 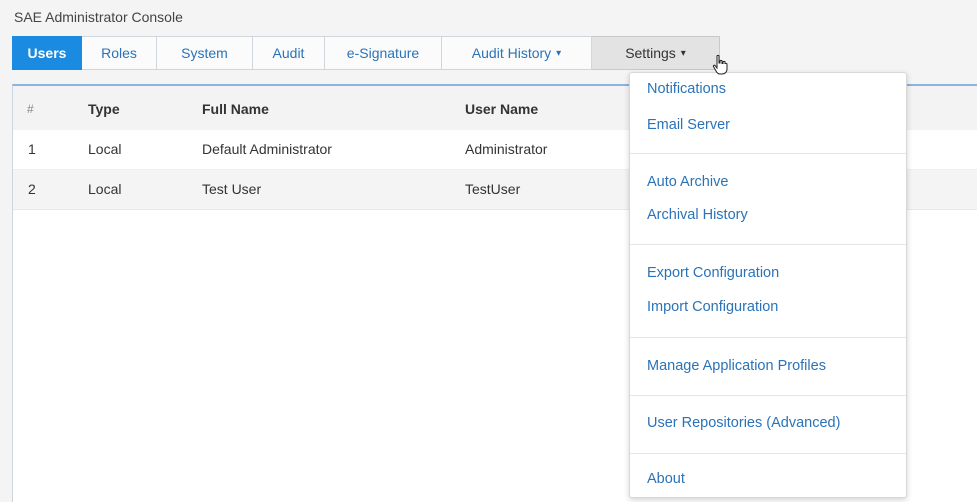 I want to click on column-header-user-name: User Name, so click(x=501, y=109).